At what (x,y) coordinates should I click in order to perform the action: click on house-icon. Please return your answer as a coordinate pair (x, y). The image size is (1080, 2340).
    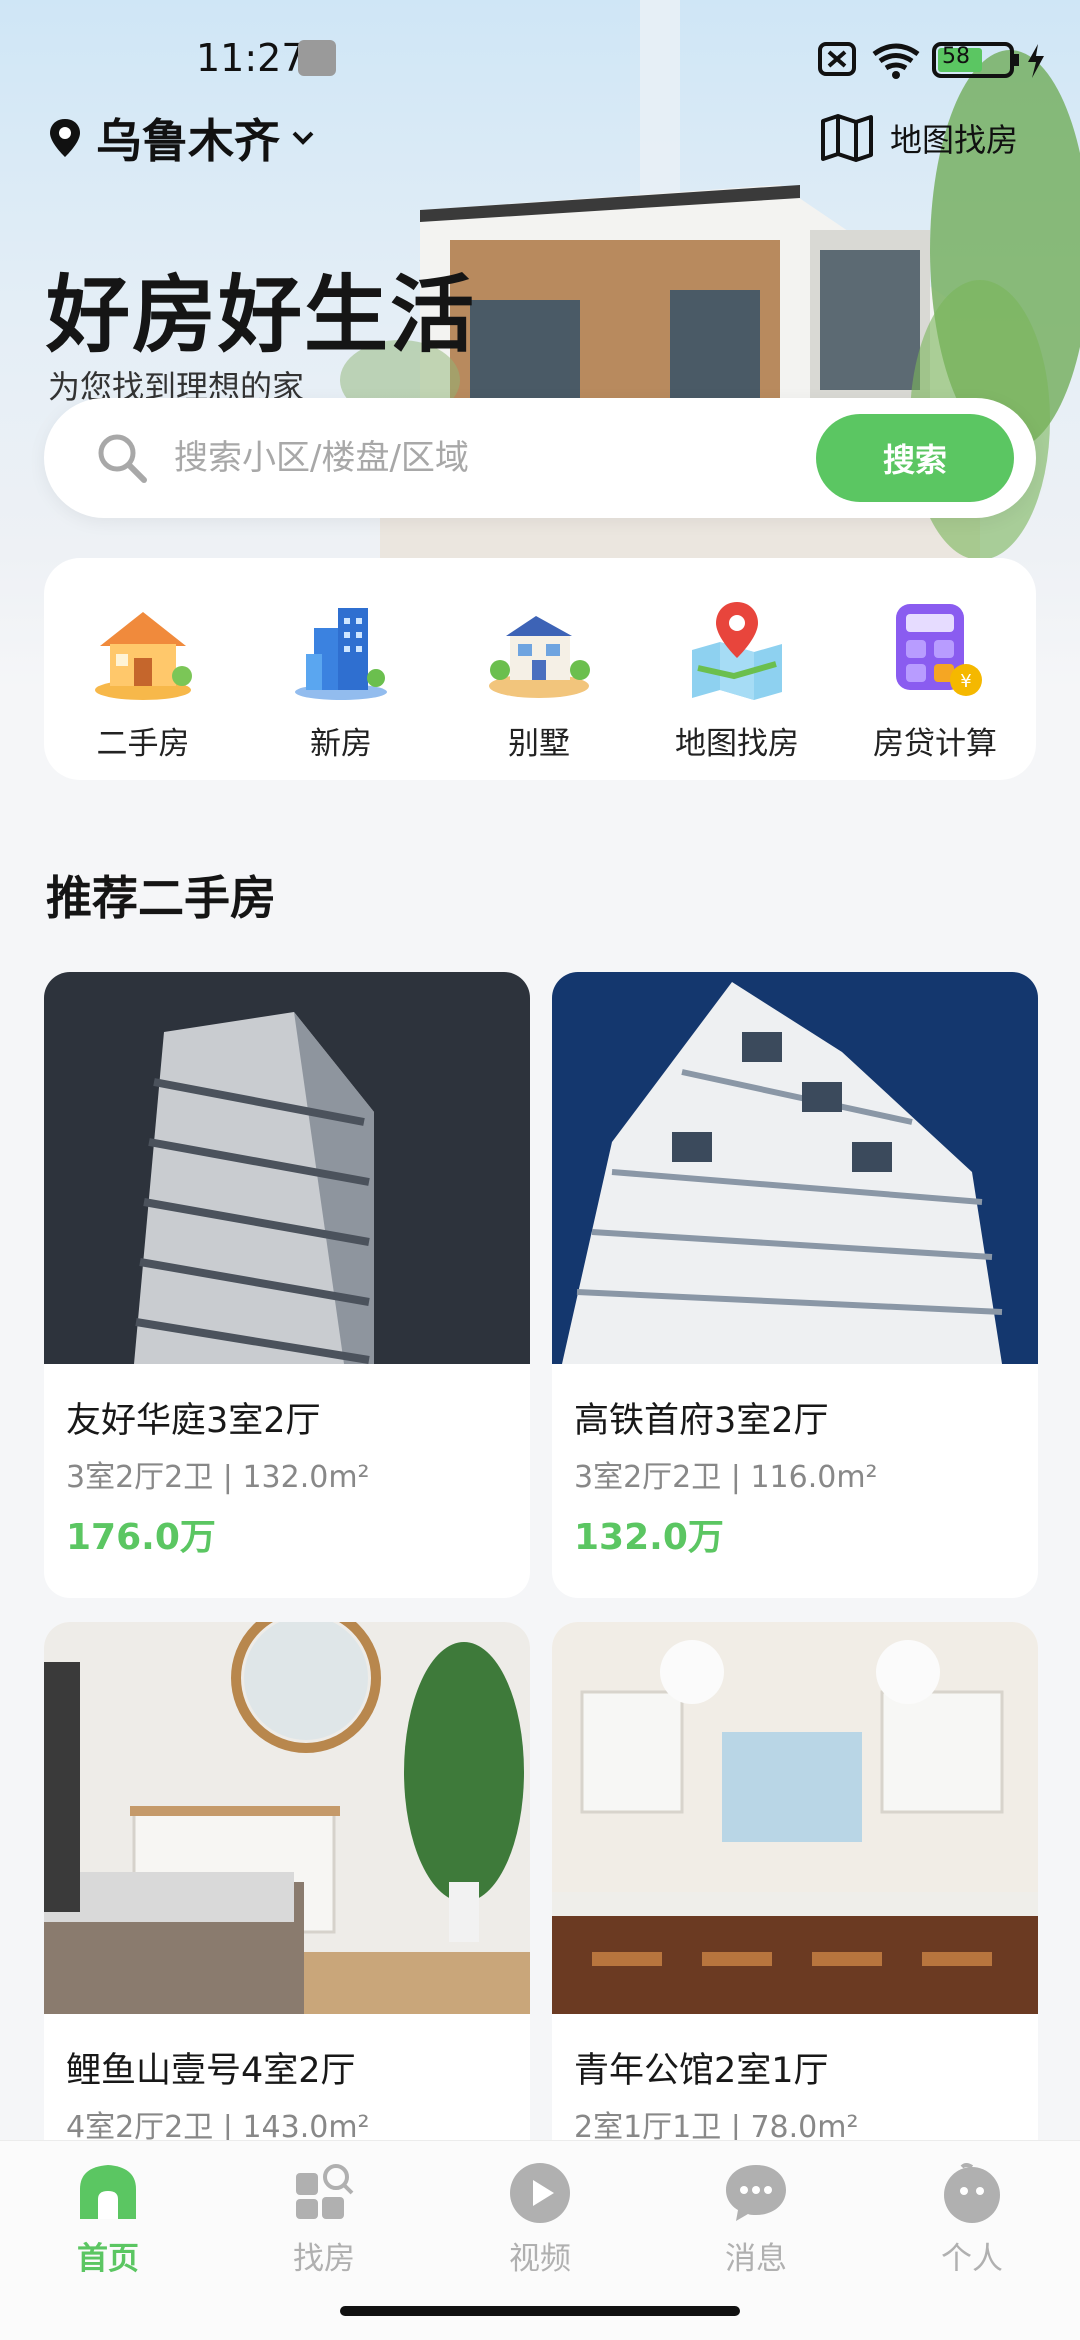
    Looking at the image, I should click on (143, 656).